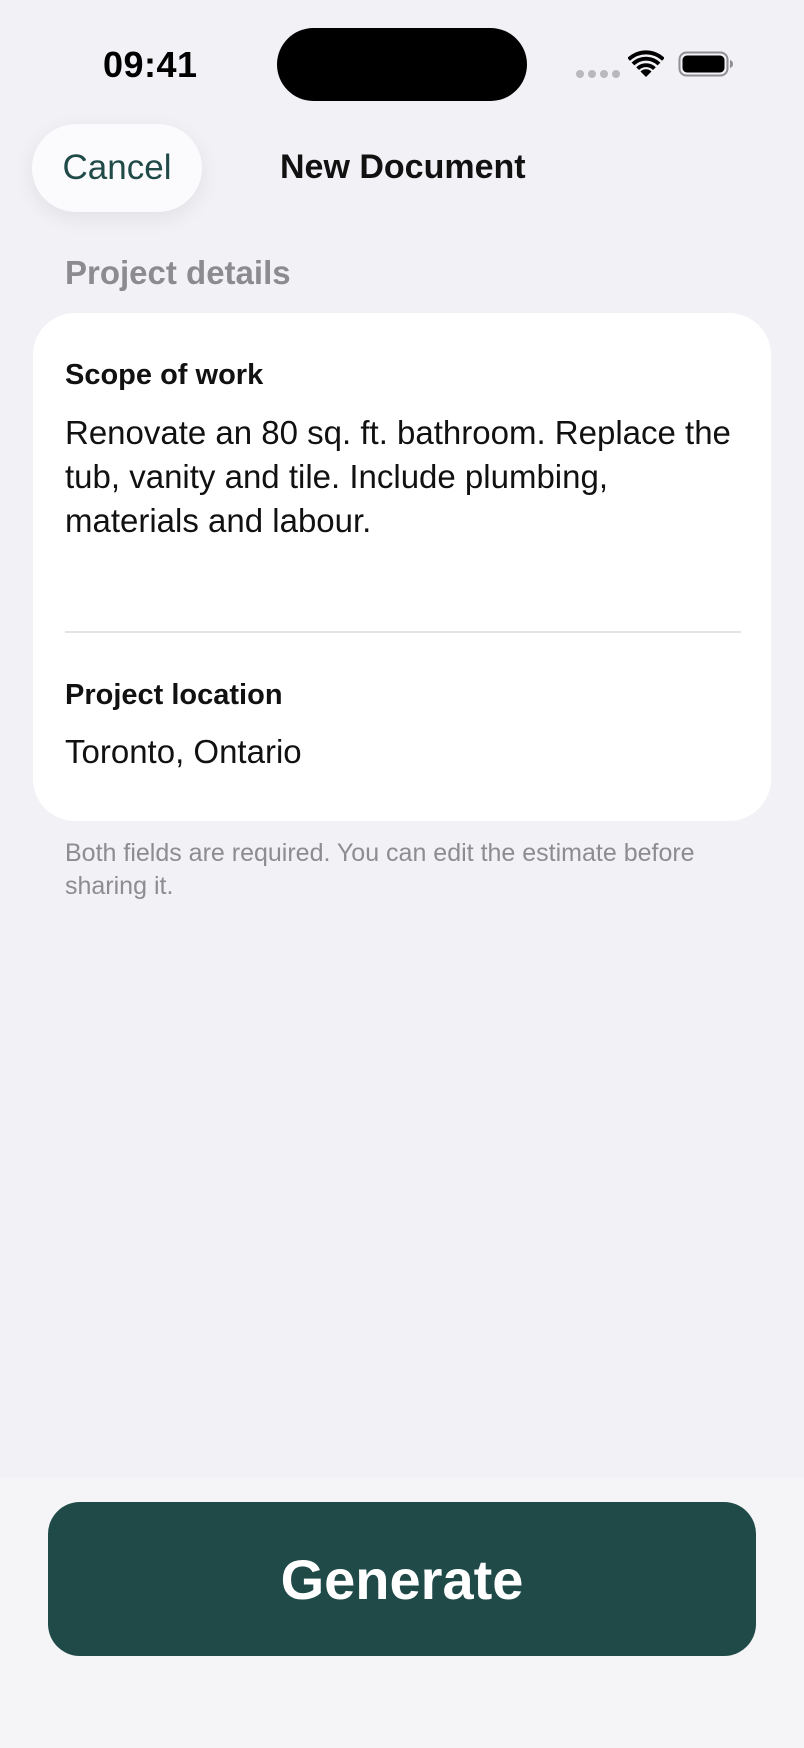 The image size is (804, 1748). What do you see at coordinates (164, 375) in the screenshot?
I see `scope-of-work-label: Scope of work` at bounding box center [164, 375].